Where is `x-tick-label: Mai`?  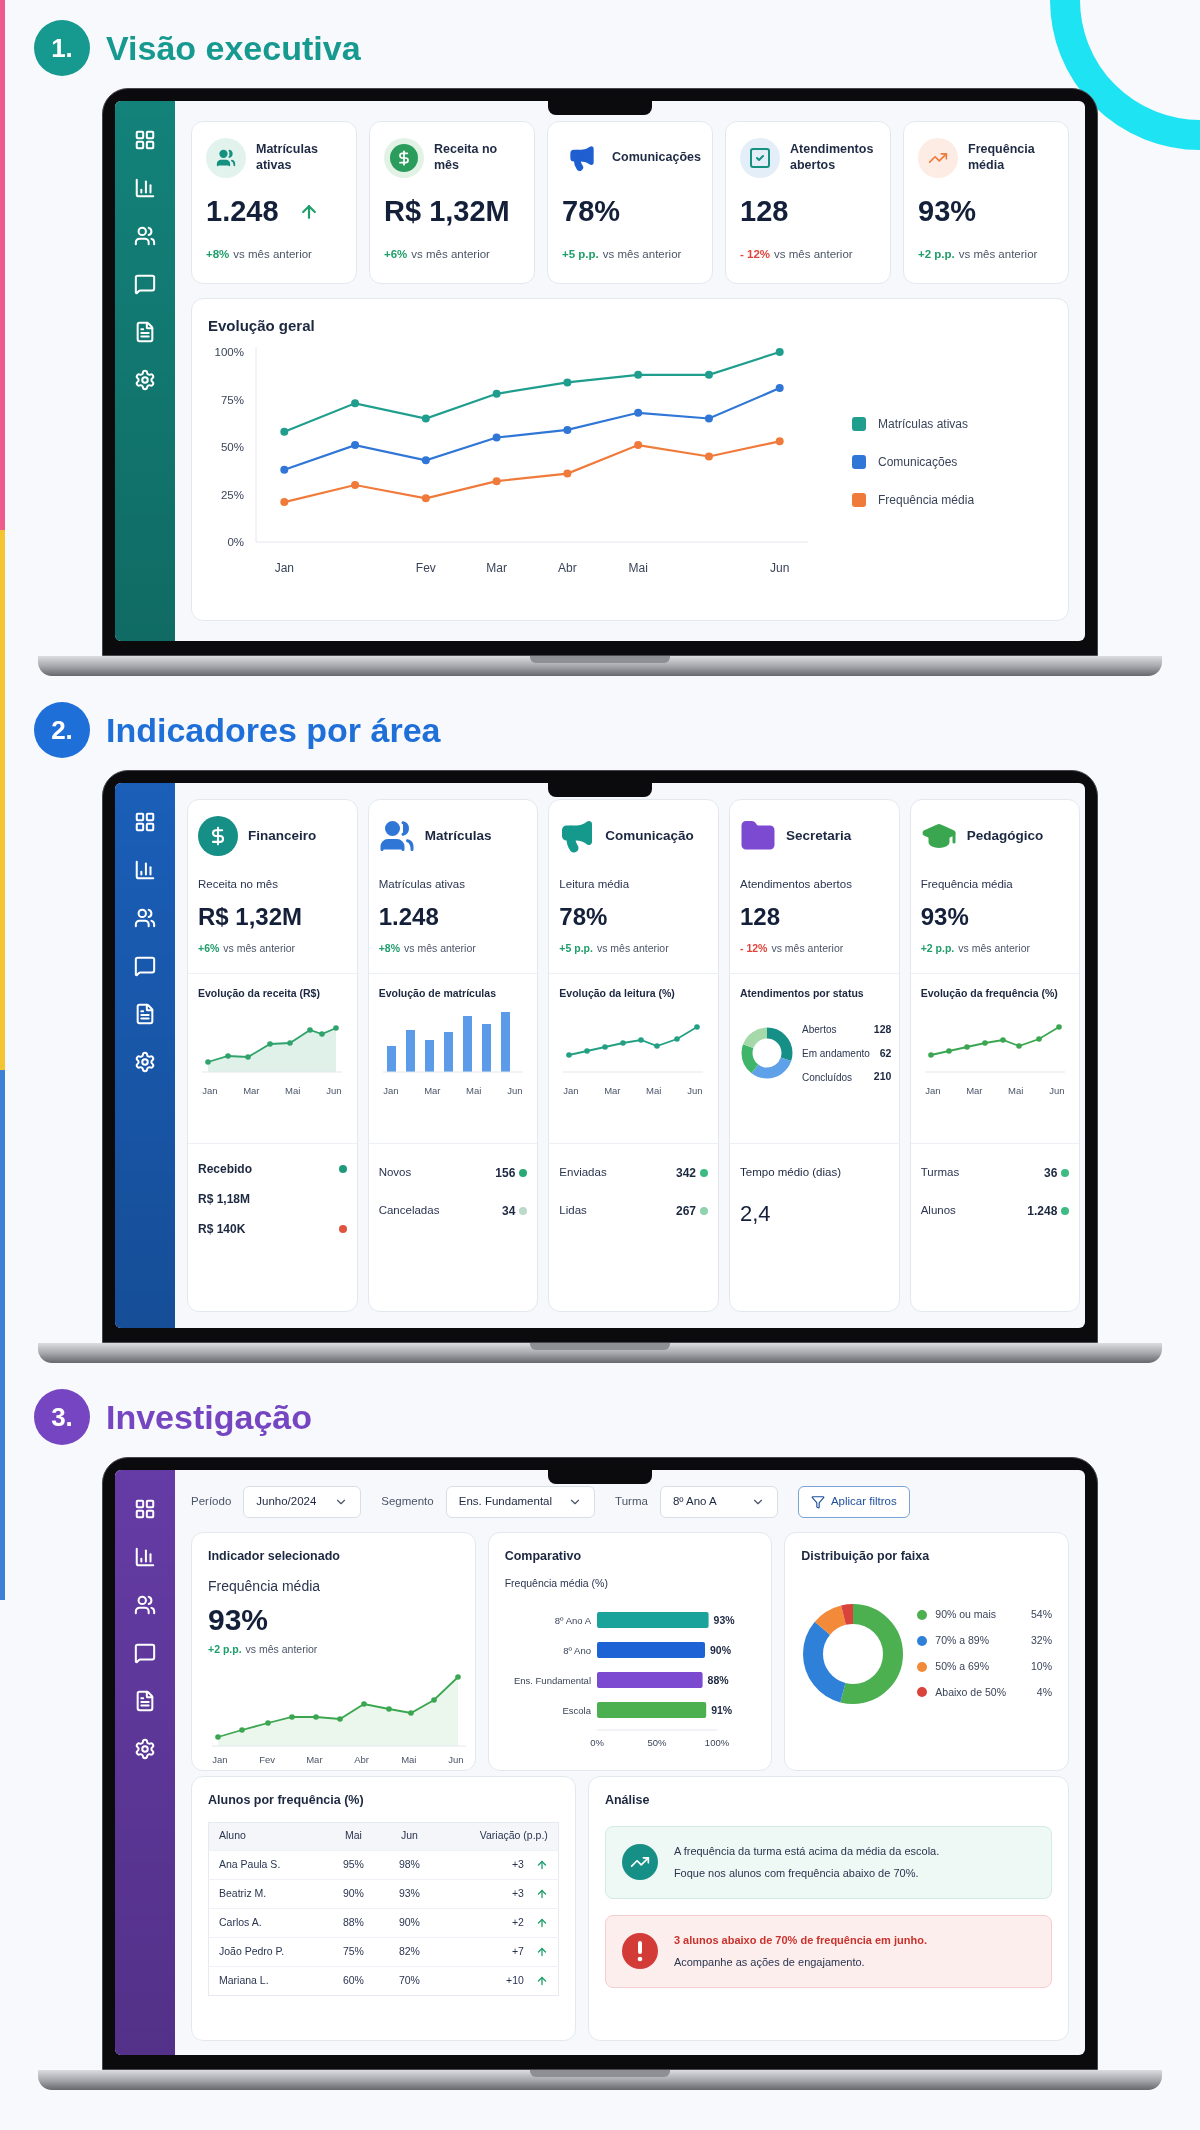
x-tick-label: Mai is located at coordinates (638, 568).